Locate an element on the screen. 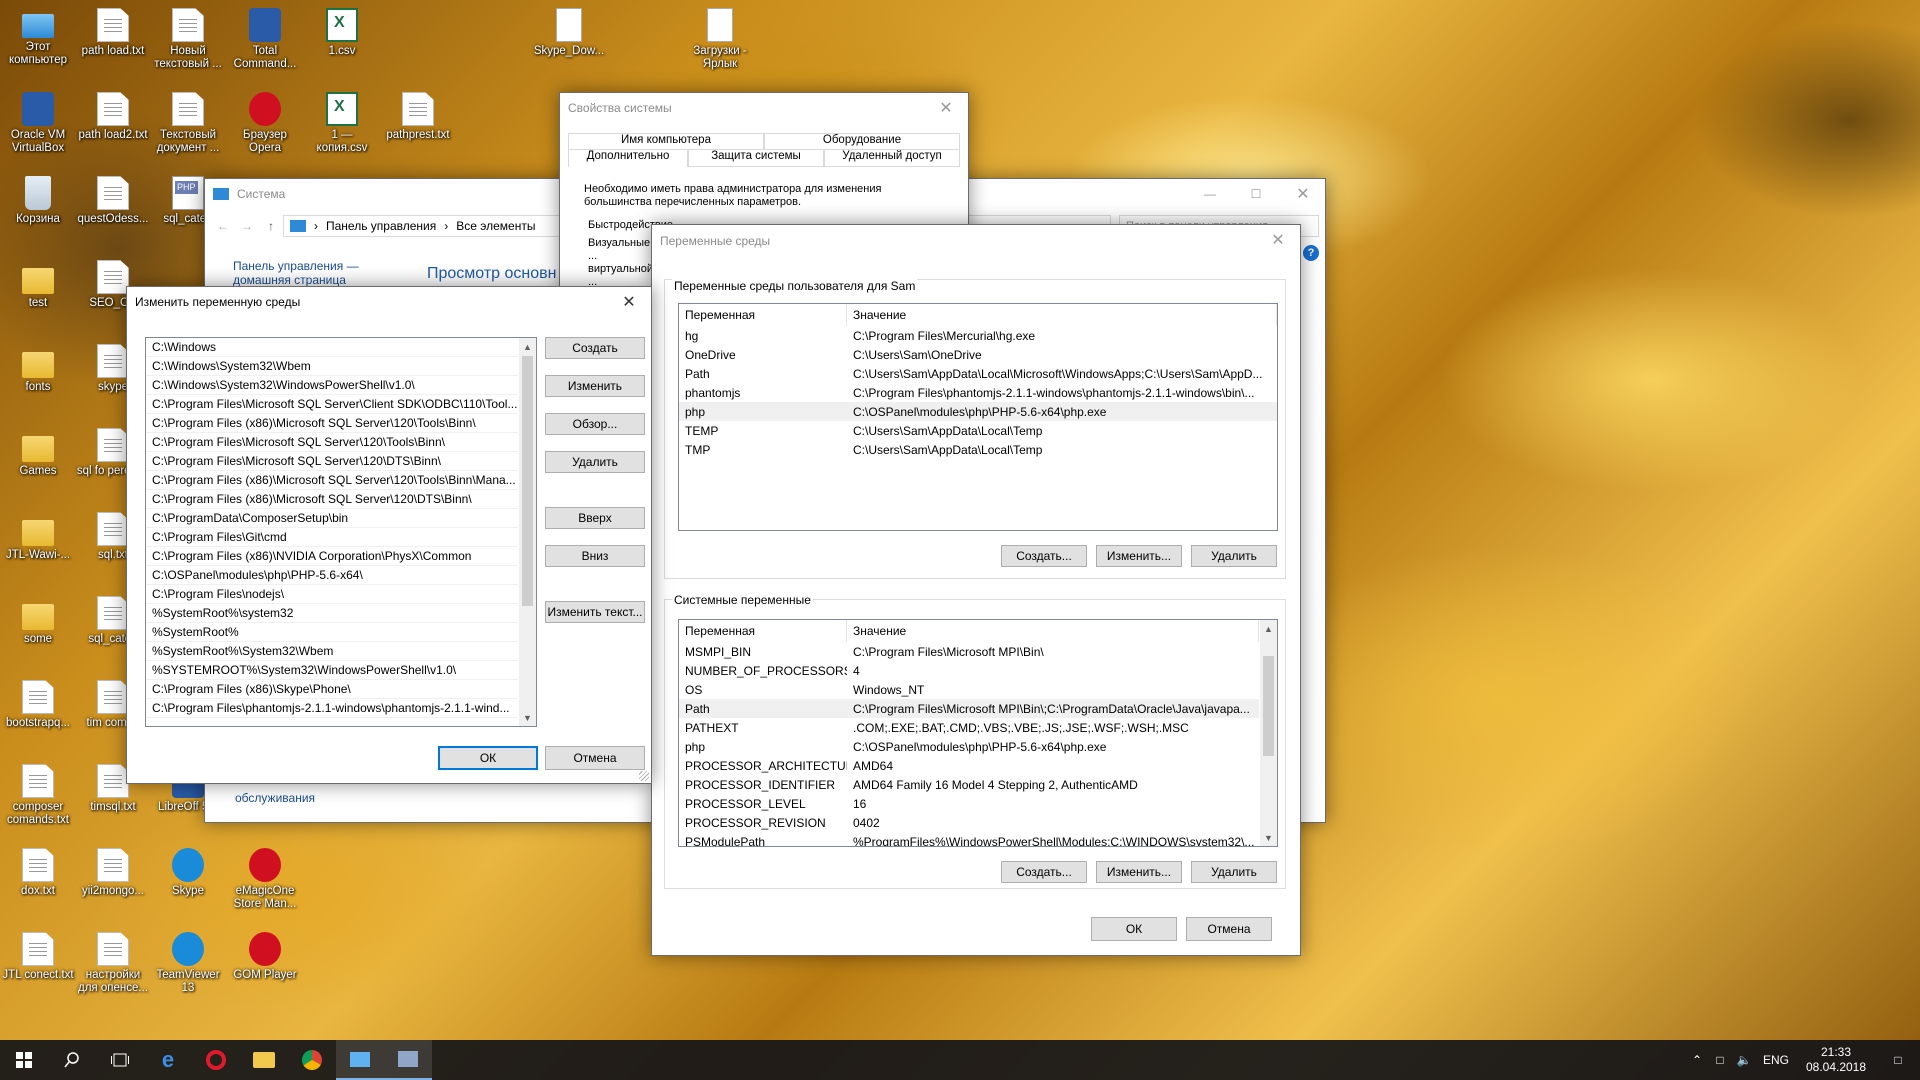 The image size is (1920, 1080). path-entry: C:\Program Files\nodejs\ is located at coordinates (332, 594).